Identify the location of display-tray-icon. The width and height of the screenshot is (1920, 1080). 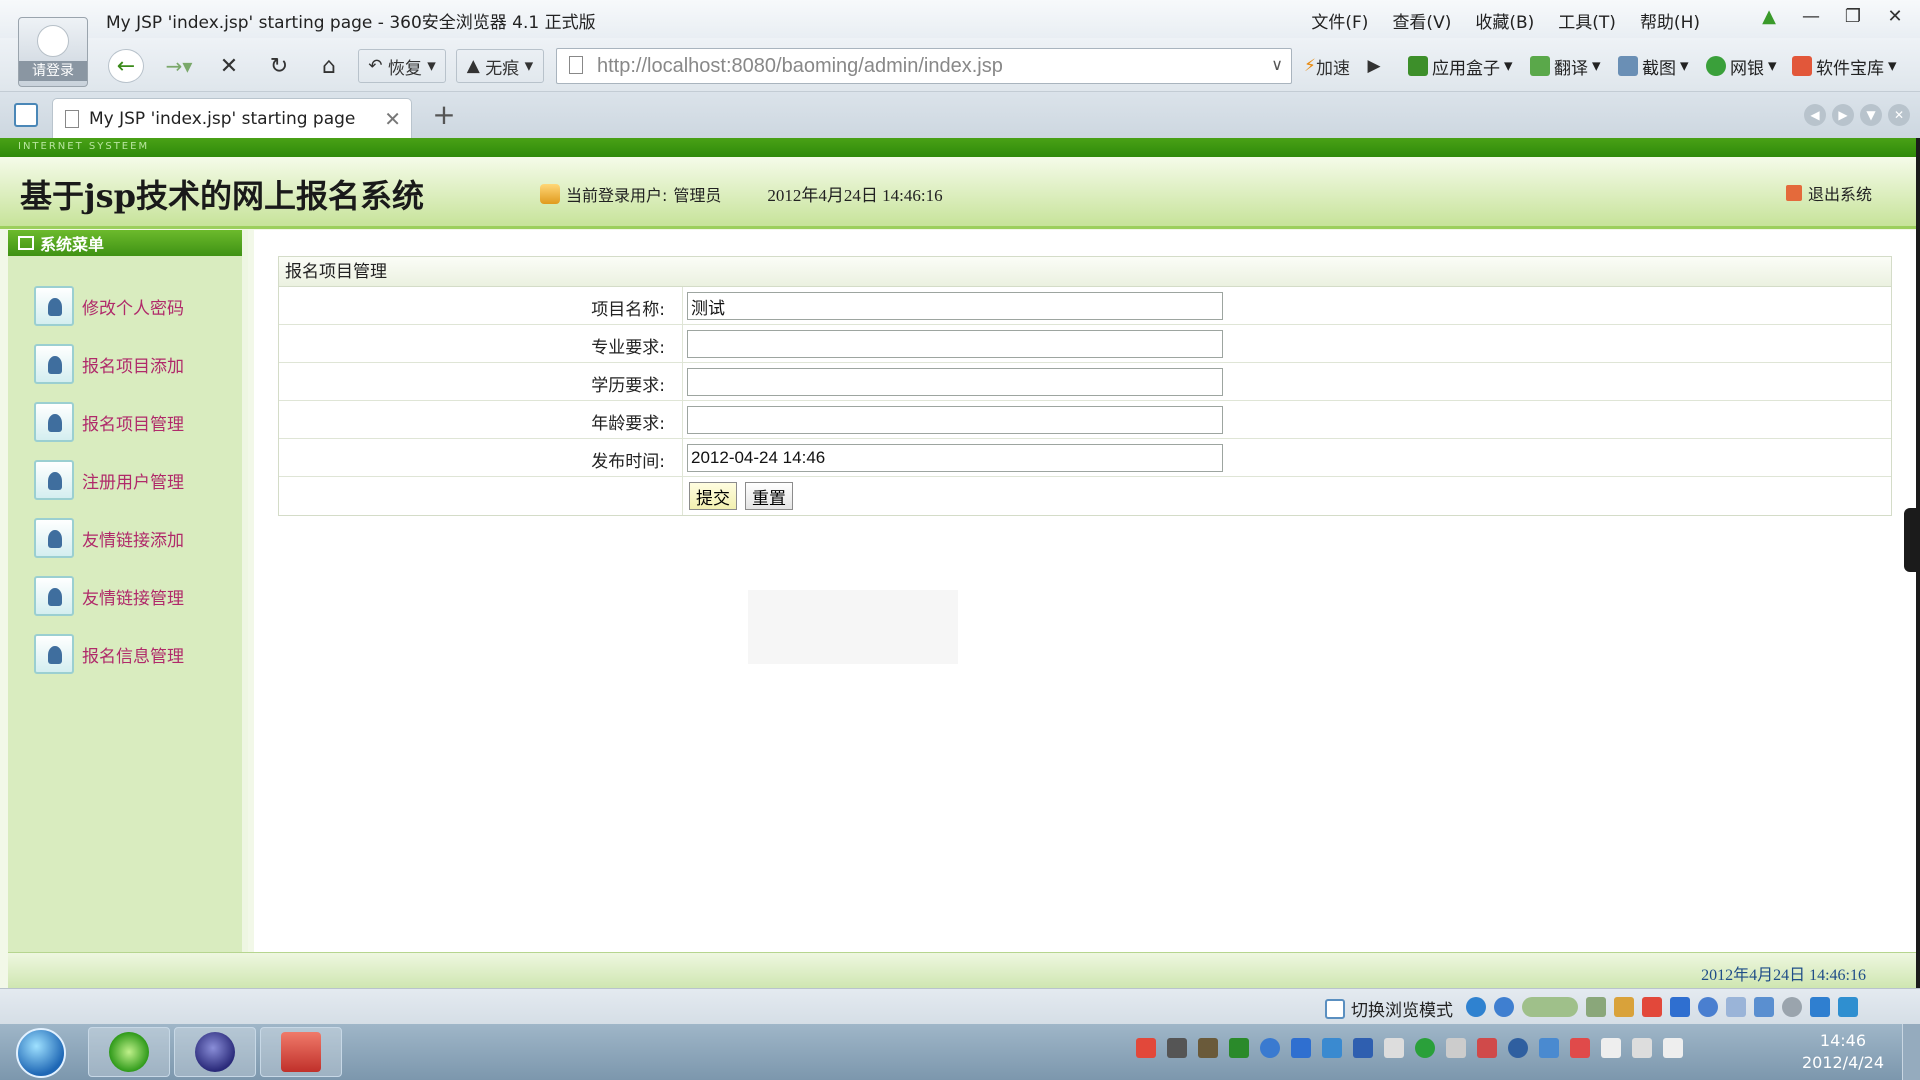
(1549, 1048).